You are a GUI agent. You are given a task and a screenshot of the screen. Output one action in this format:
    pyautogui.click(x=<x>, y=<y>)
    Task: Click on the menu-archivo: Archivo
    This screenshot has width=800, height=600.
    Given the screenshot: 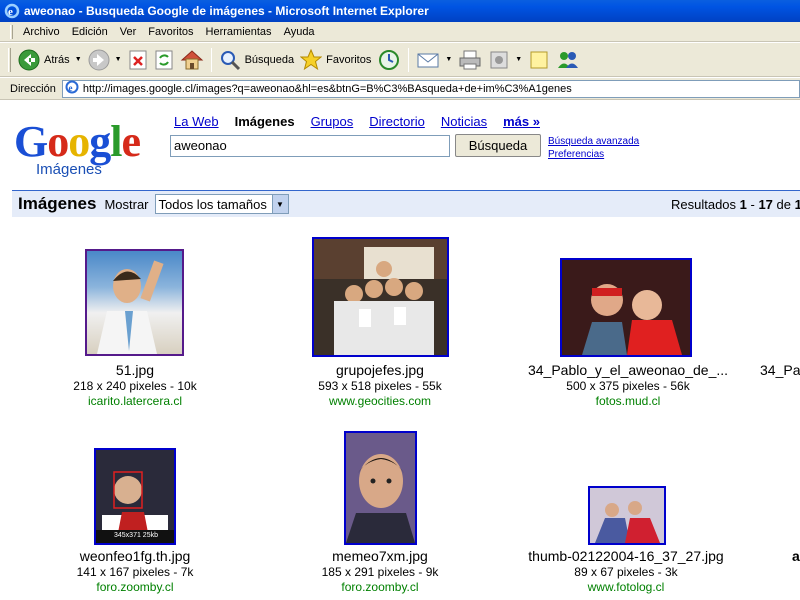 What is the action you would take?
    pyautogui.click(x=41, y=32)
    